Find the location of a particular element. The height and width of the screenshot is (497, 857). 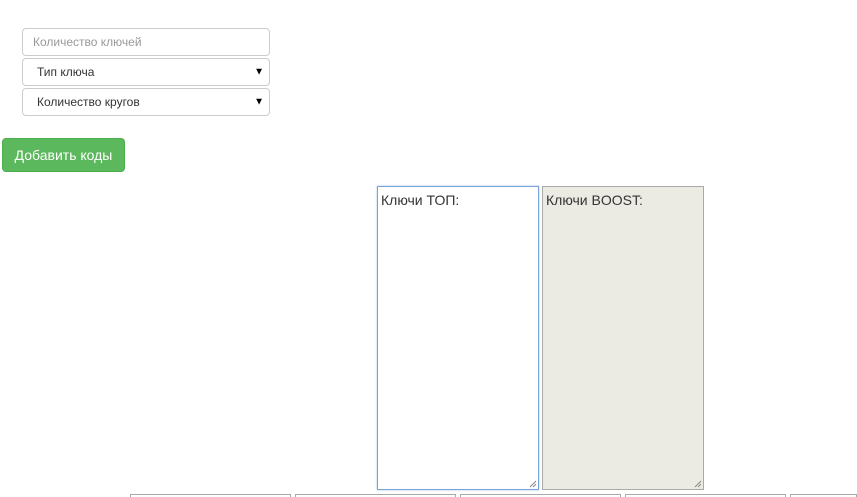

rounds-count-selected-value: Количество кругов is located at coordinates (88, 102).